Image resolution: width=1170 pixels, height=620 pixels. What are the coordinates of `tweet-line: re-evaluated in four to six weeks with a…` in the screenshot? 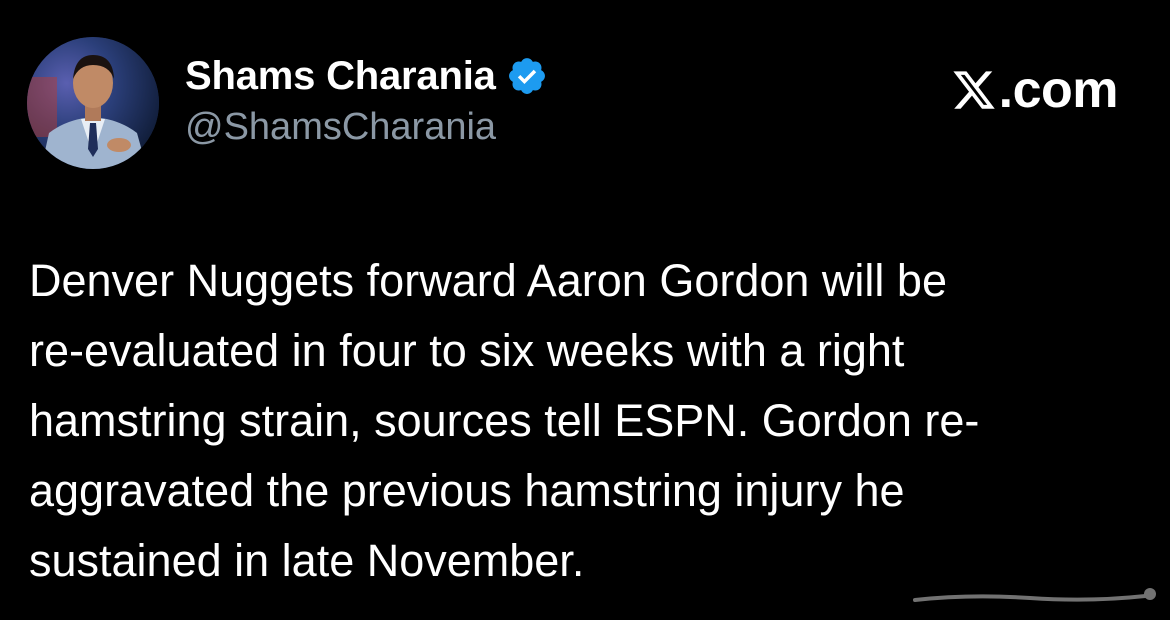 It's located at (467, 350).